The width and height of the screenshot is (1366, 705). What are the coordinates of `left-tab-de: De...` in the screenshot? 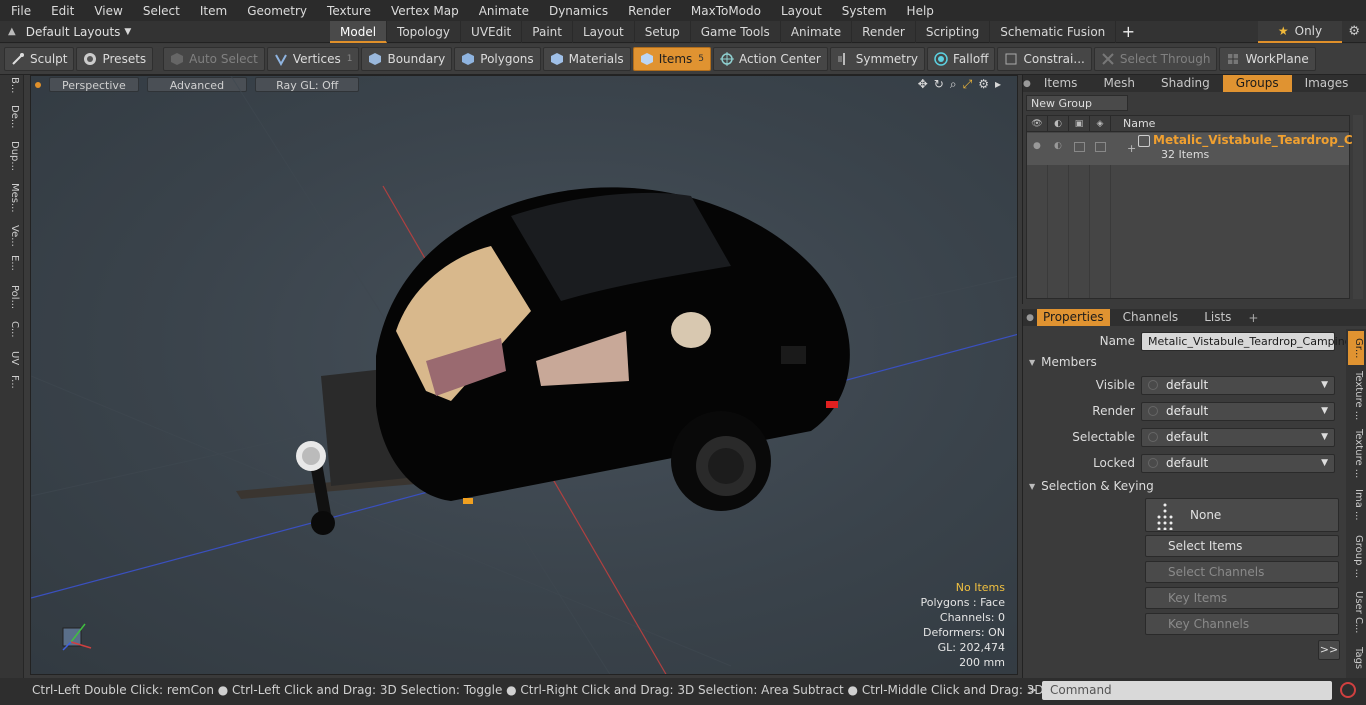 It's located at (12, 116).